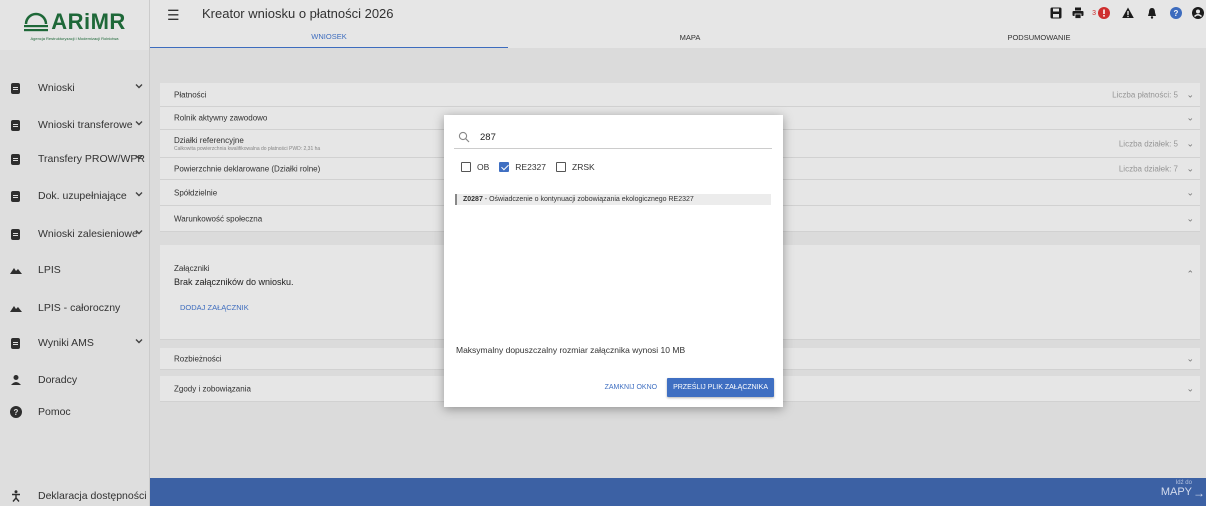  I want to click on accessibility-icon, so click(16, 496).